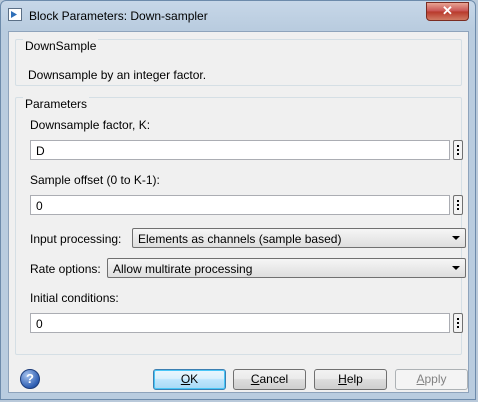 The height and width of the screenshot is (402, 478). What do you see at coordinates (286, 268) in the screenshot?
I see `rate-options-select: Allow multirate processing` at bounding box center [286, 268].